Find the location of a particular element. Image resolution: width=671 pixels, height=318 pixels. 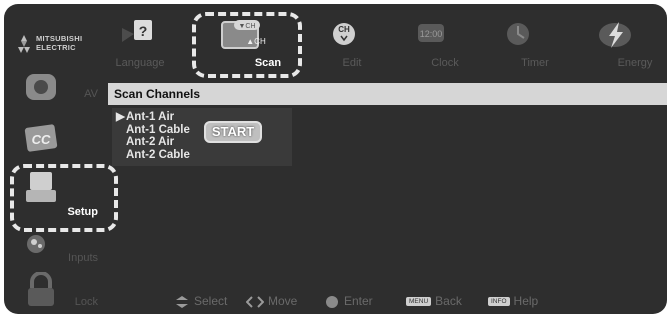

scan-option-ant2-cable: Ant-2 Cable is located at coordinates (153, 155).